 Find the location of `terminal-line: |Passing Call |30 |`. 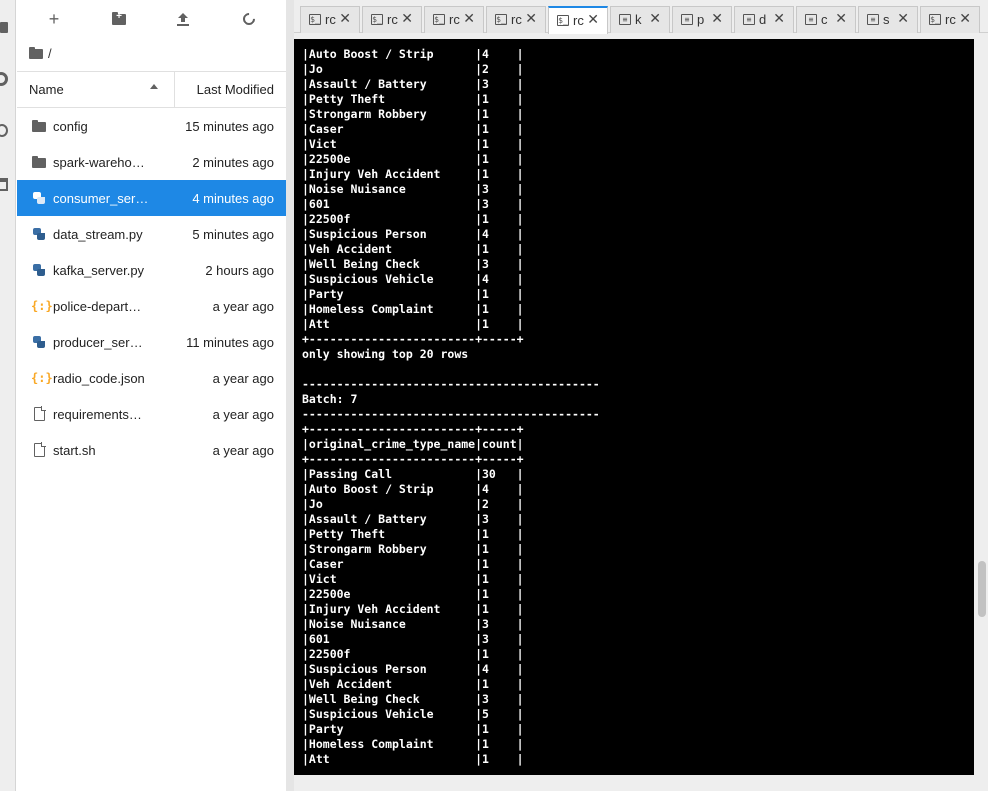

terminal-line: |Passing Call |30 | is located at coordinates (413, 474).